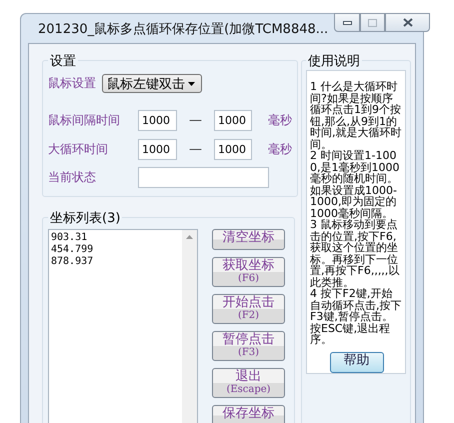  What do you see at coordinates (69, 238) in the screenshot?
I see `coordinate-item: 903.31` at bounding box center [69, 238].